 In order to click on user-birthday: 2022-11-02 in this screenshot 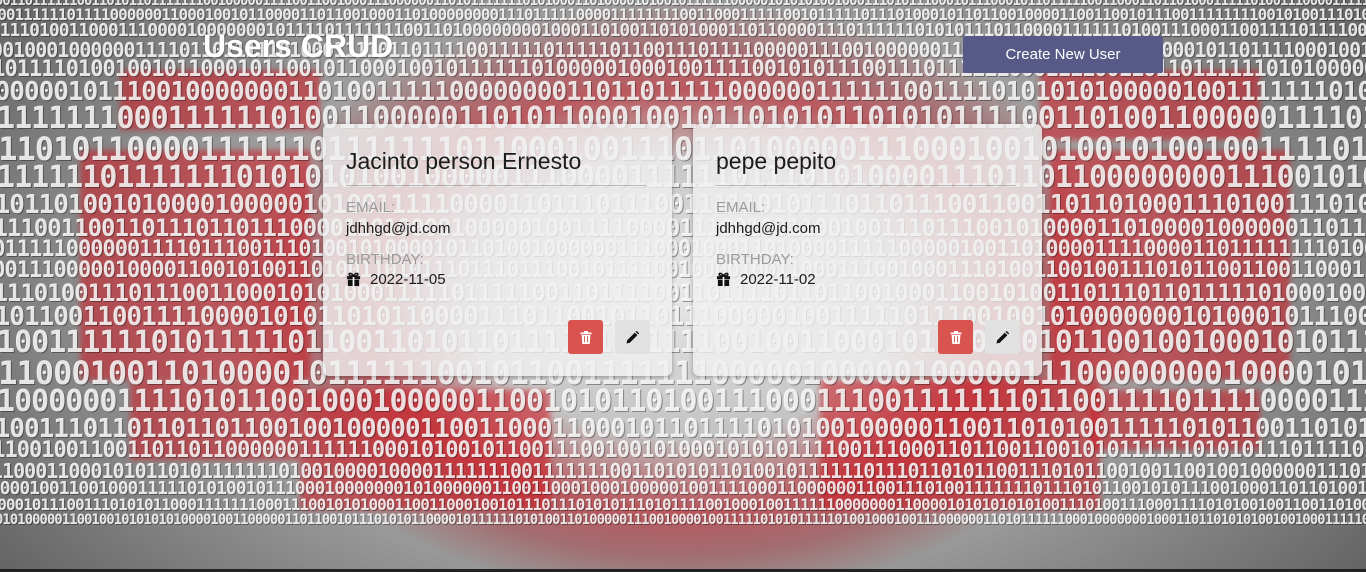, I will do `click(778, 279)`.